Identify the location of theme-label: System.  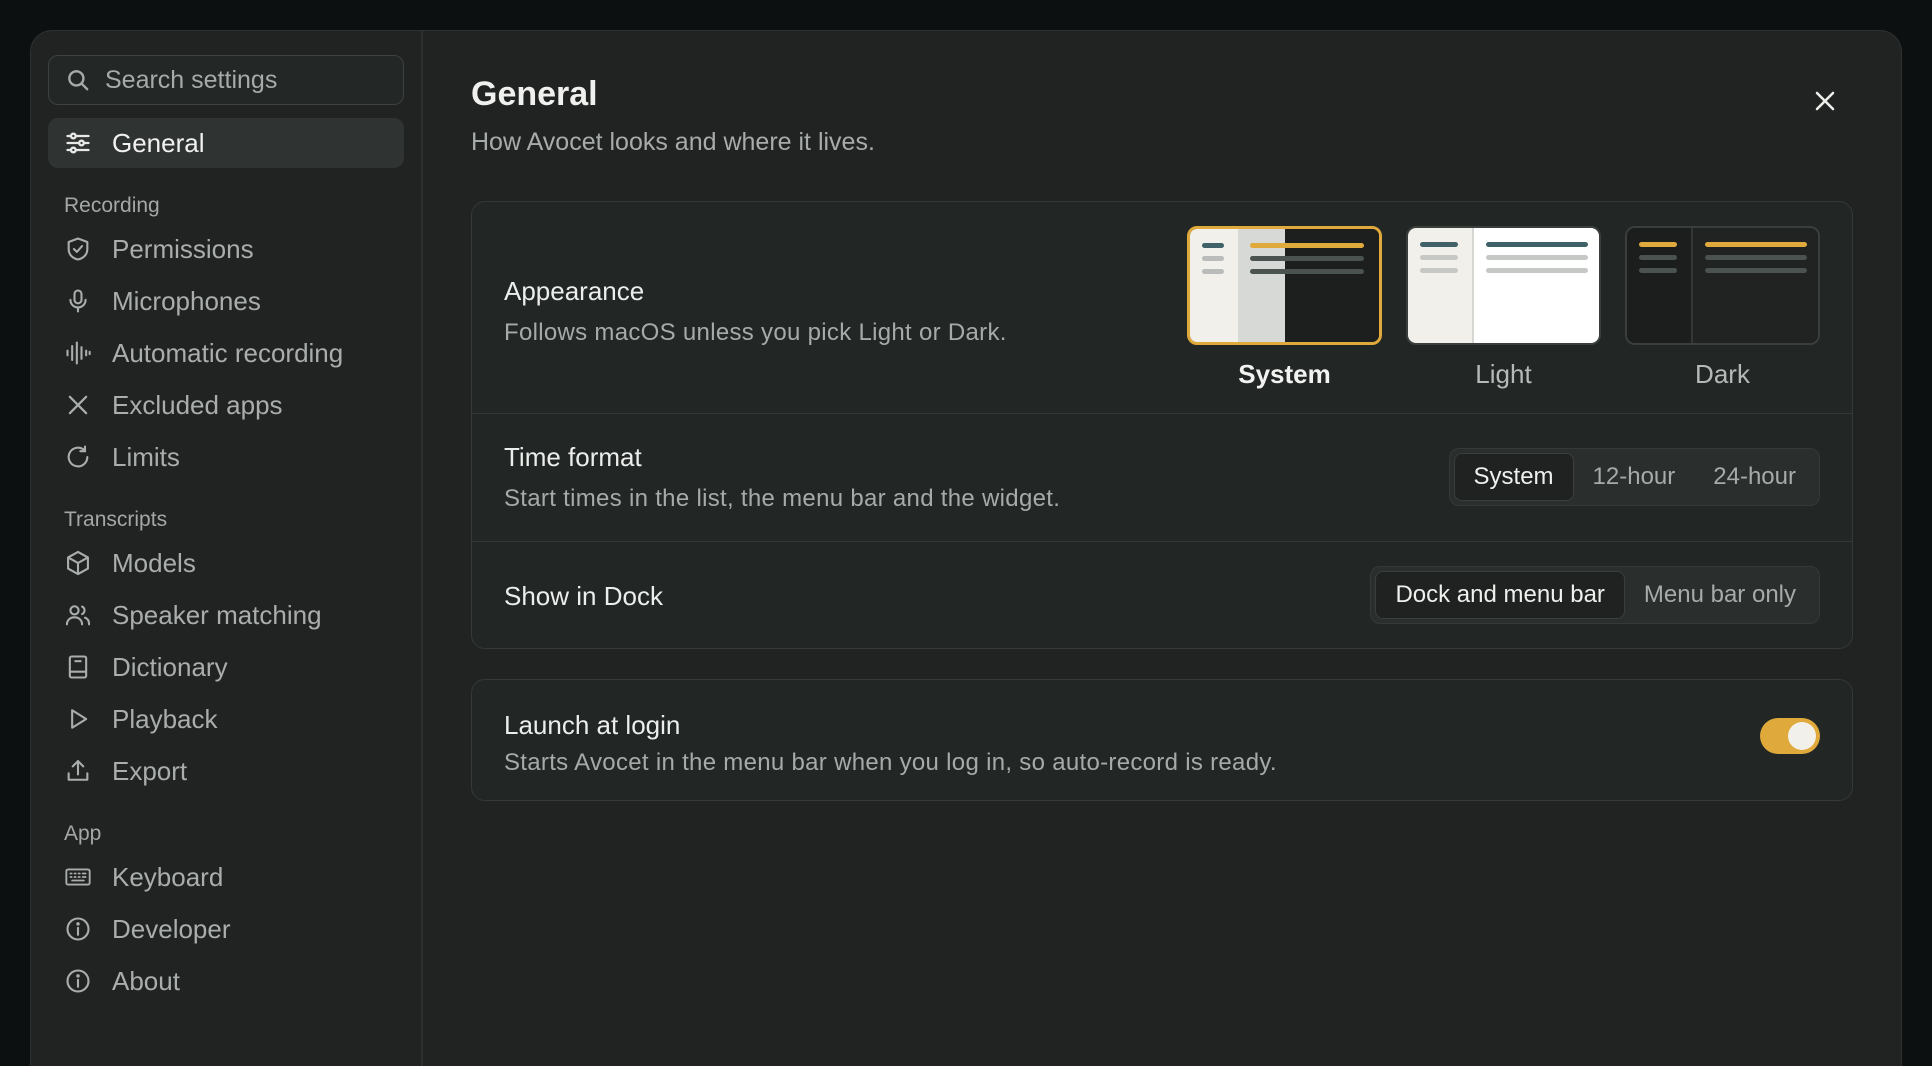
(1284, 374).